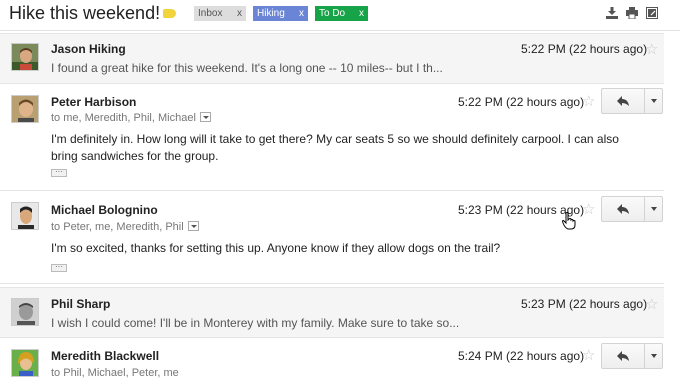  I want to click on recipients-line: to me, Meredith, Phil, Michael, so click(131, 118).